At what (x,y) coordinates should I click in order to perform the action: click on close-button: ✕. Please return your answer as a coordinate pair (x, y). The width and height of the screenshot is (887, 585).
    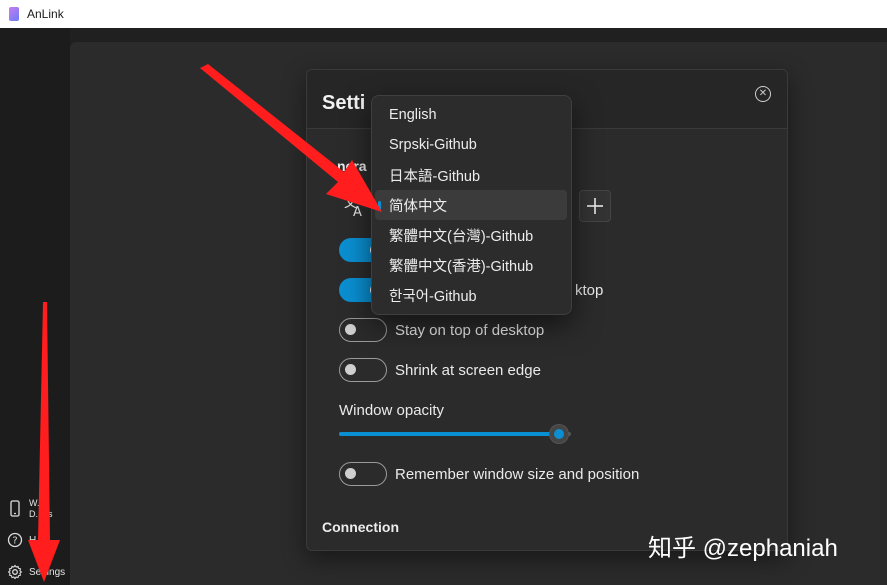
    Looking at the image, I should click on (763, 94).